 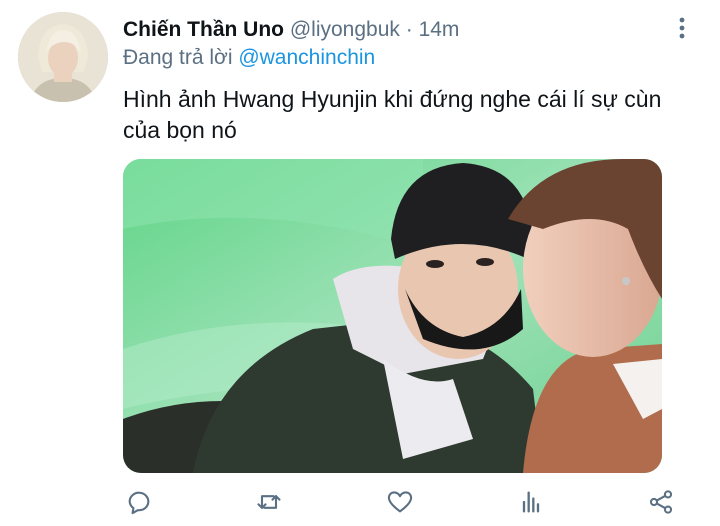 I want to click on more-vertical-icon, so click(x=682, y=28).